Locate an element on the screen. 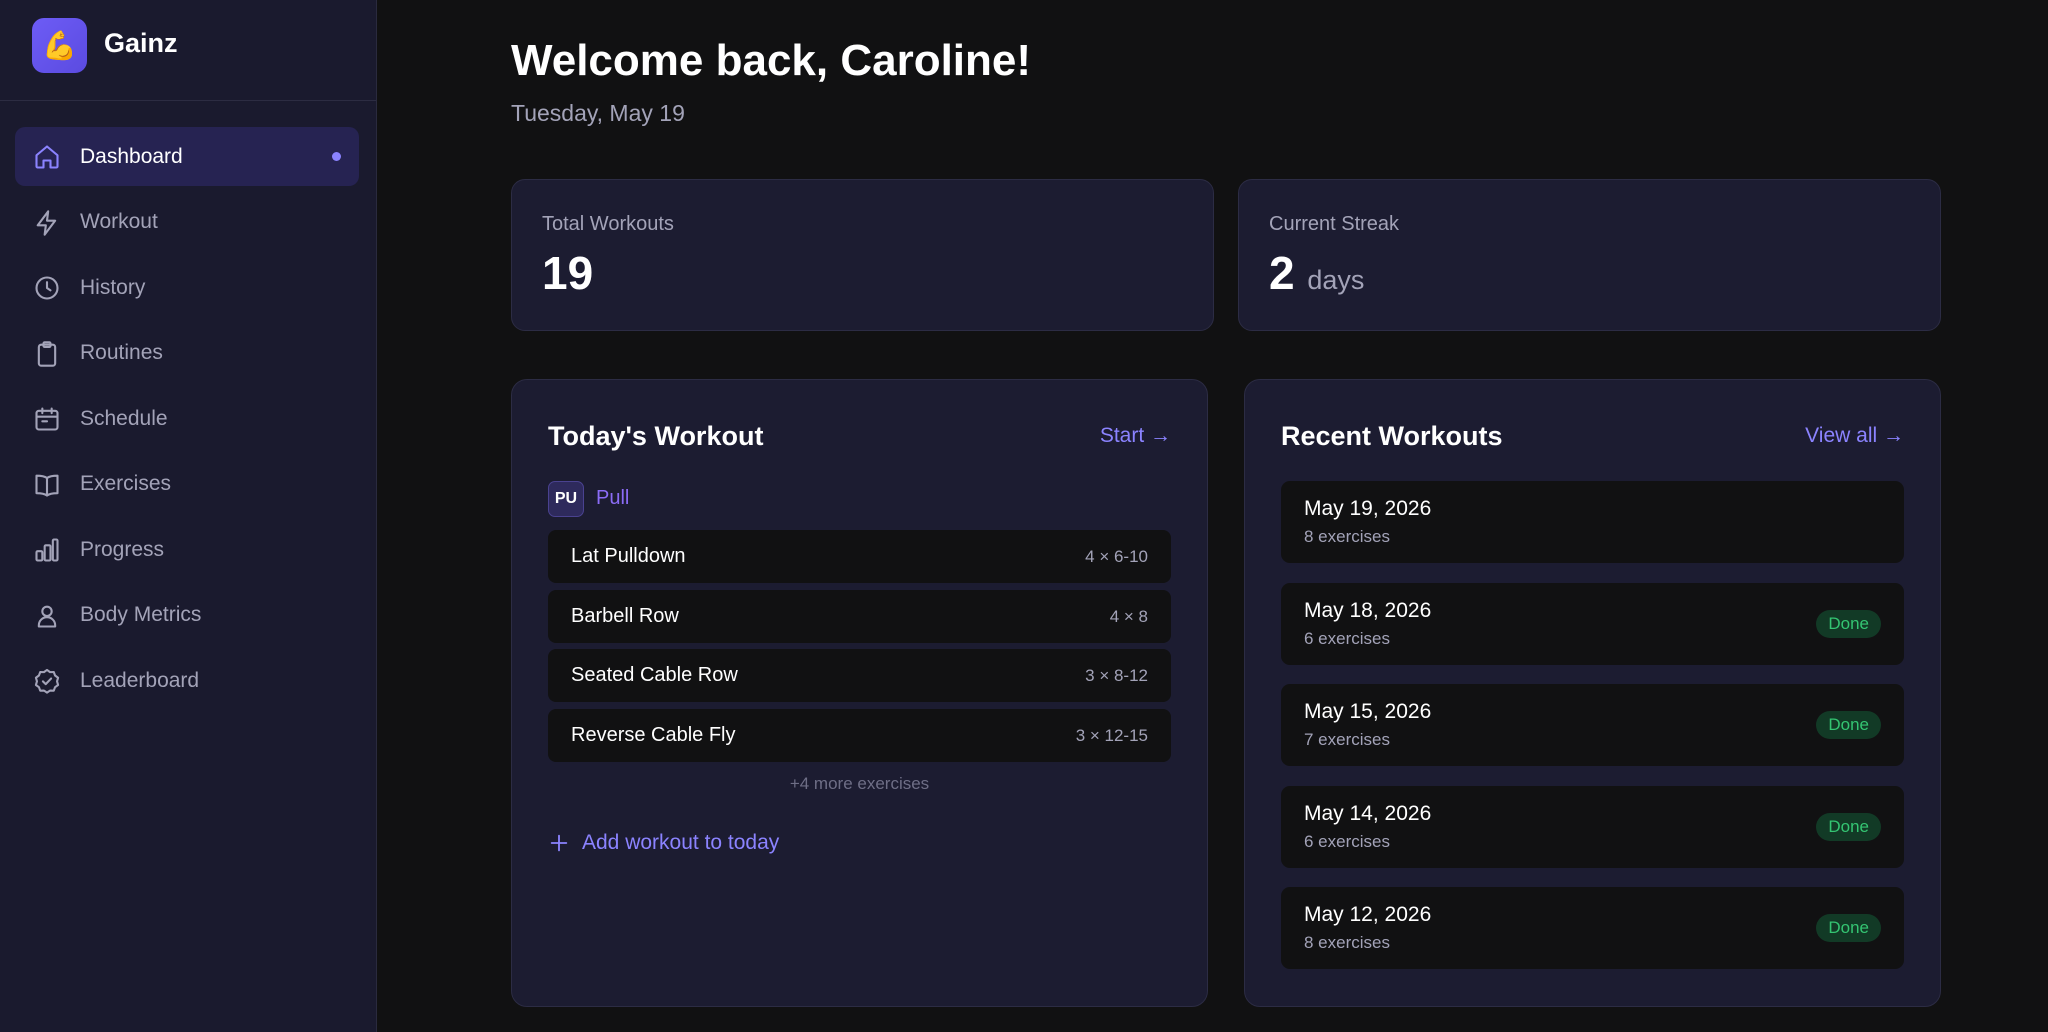 The image size is (2048, 1032). bar-chart-icon is located at coordinates (47, 550).